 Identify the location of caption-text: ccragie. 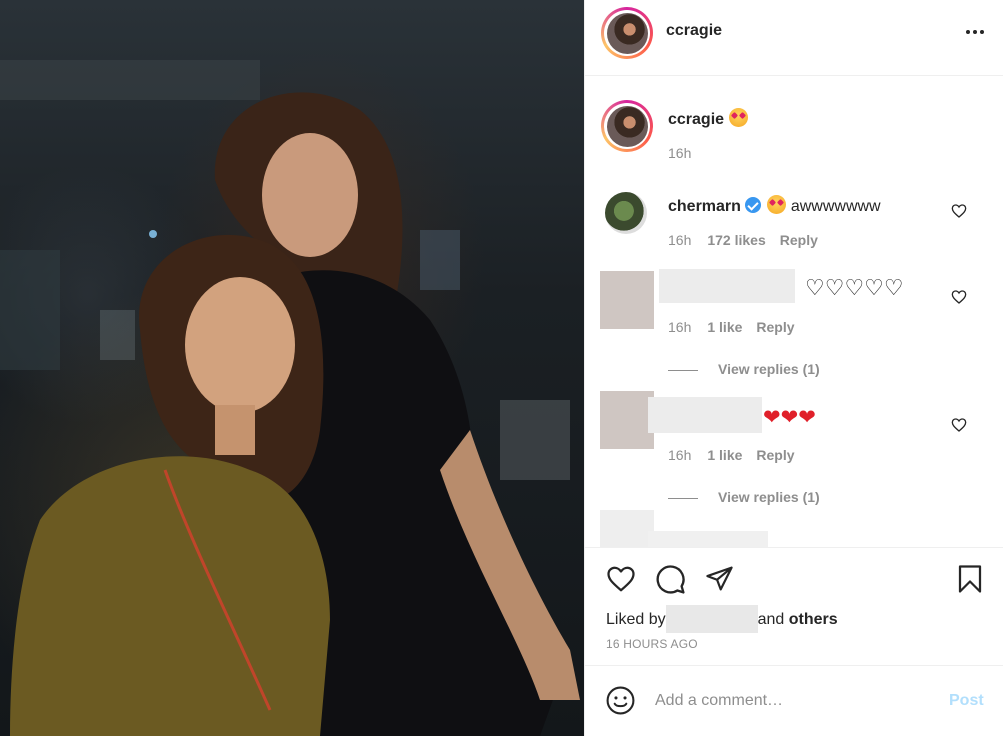
(708, 118).